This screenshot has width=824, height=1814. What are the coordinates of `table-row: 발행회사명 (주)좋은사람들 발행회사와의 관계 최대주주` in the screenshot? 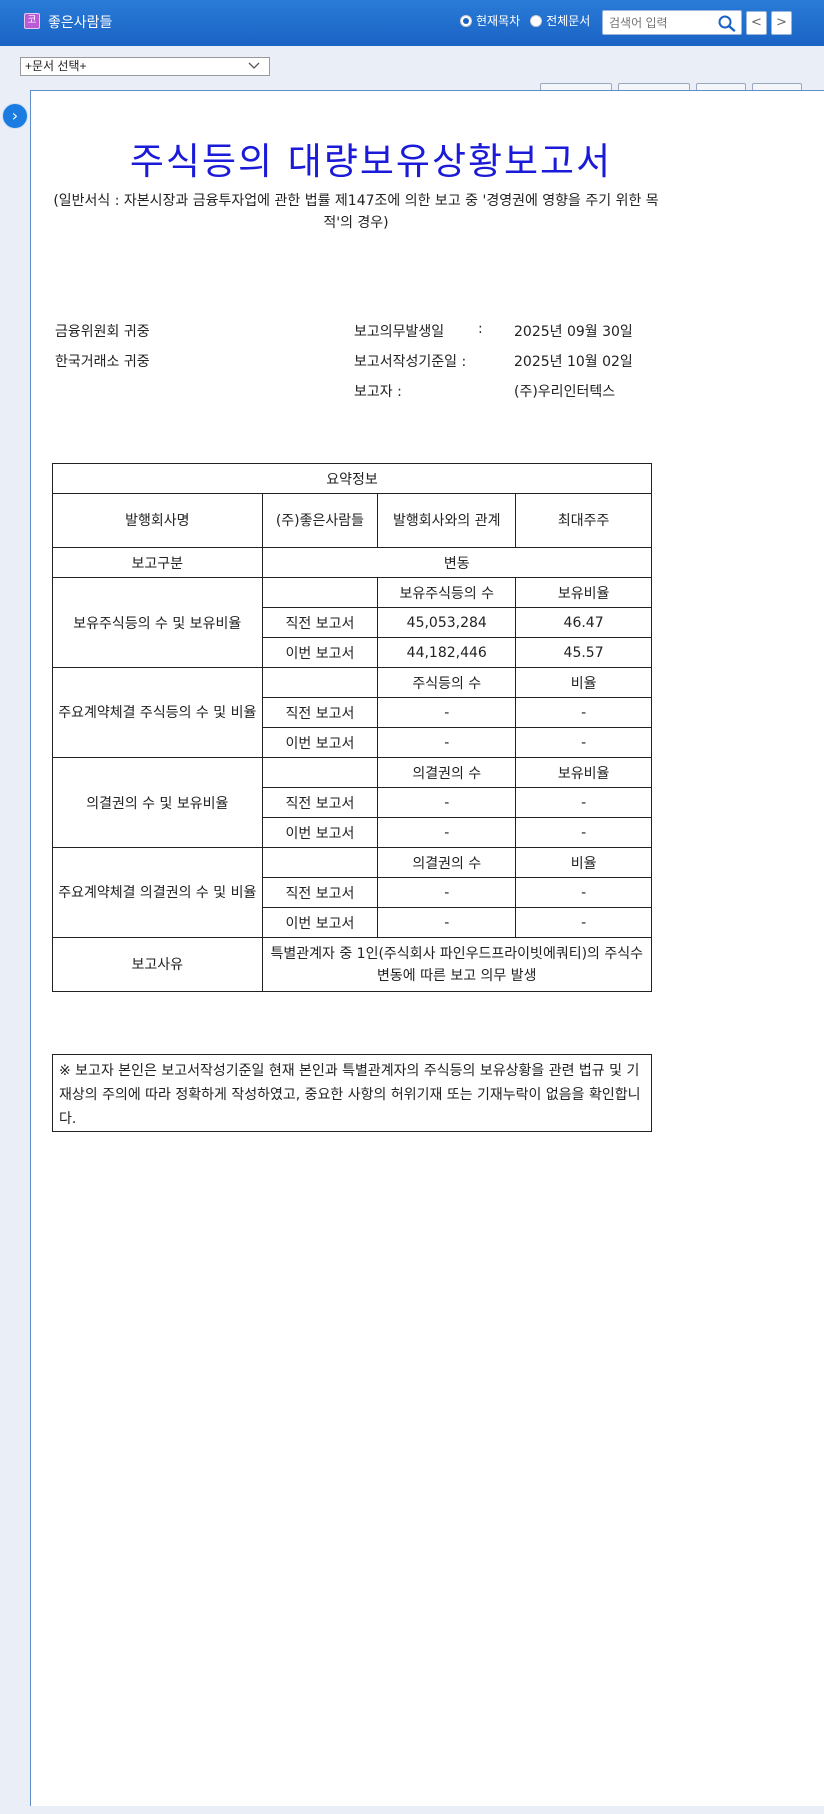 It's located at (352, 520).